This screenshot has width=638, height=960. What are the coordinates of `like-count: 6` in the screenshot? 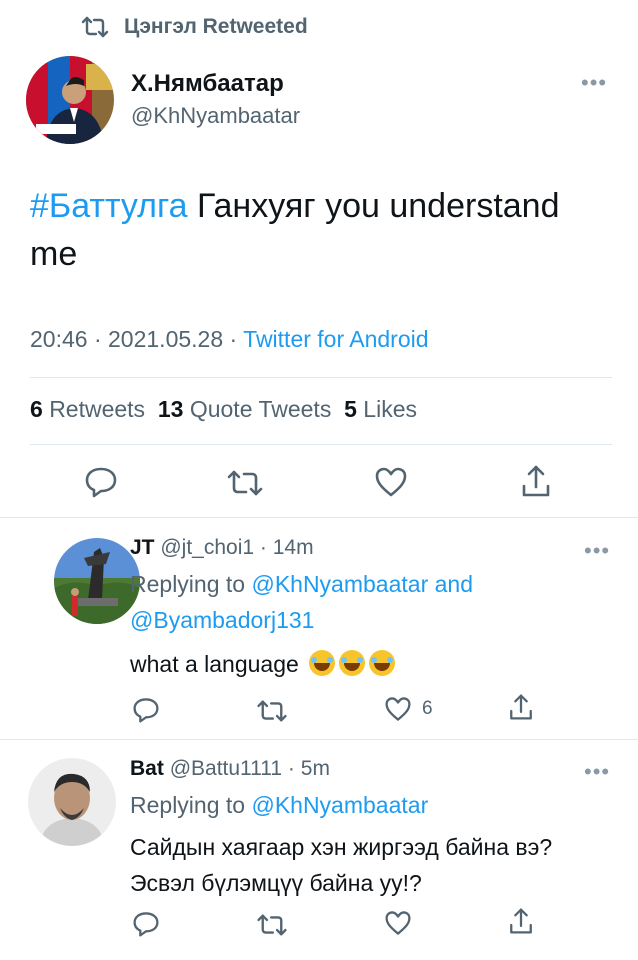 It's located at (427, 708).